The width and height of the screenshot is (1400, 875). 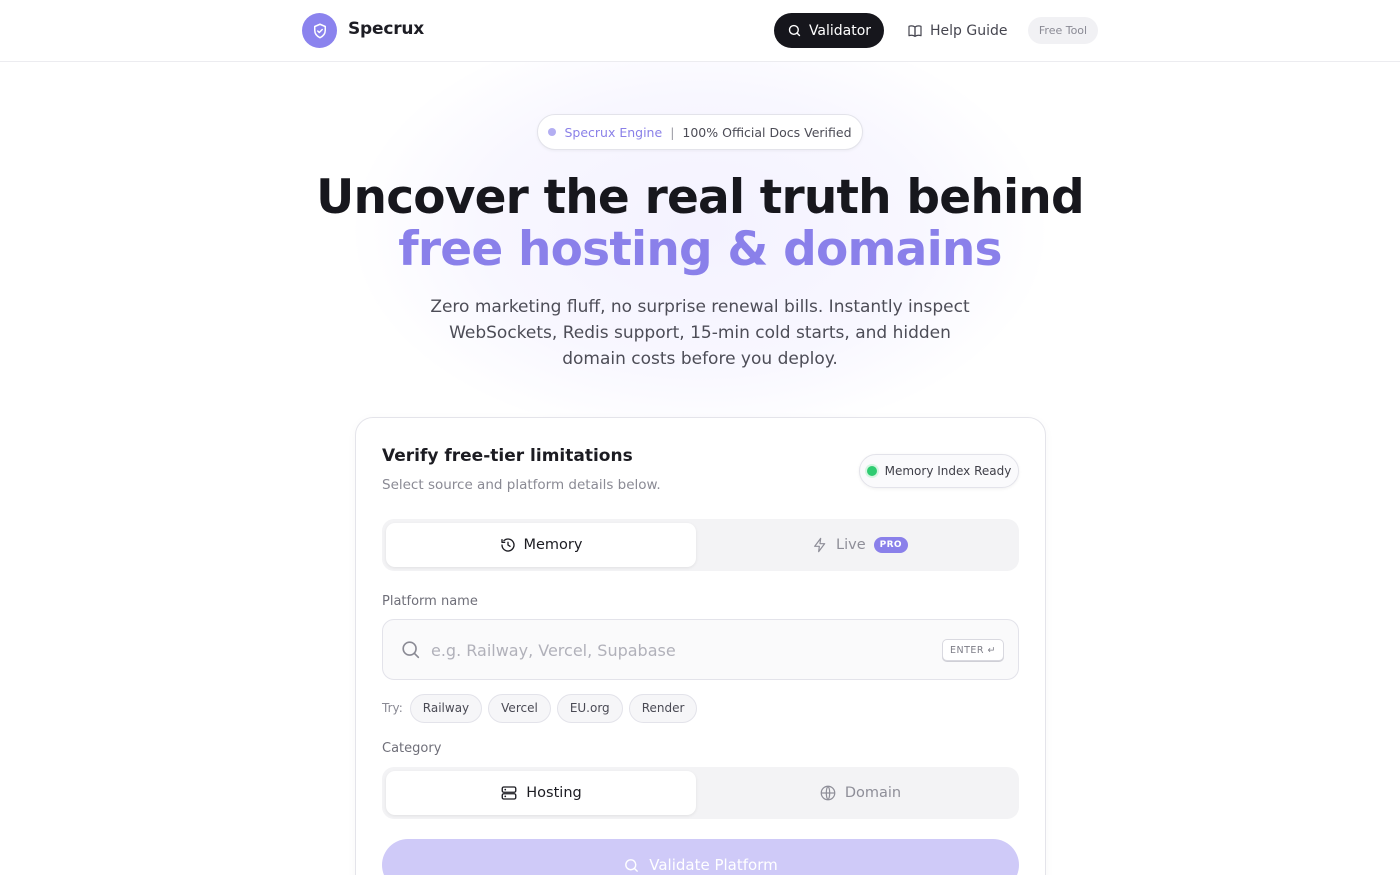 I want to click on suggestion-chip-vercel: Vercel, so click(x=519, y=708).